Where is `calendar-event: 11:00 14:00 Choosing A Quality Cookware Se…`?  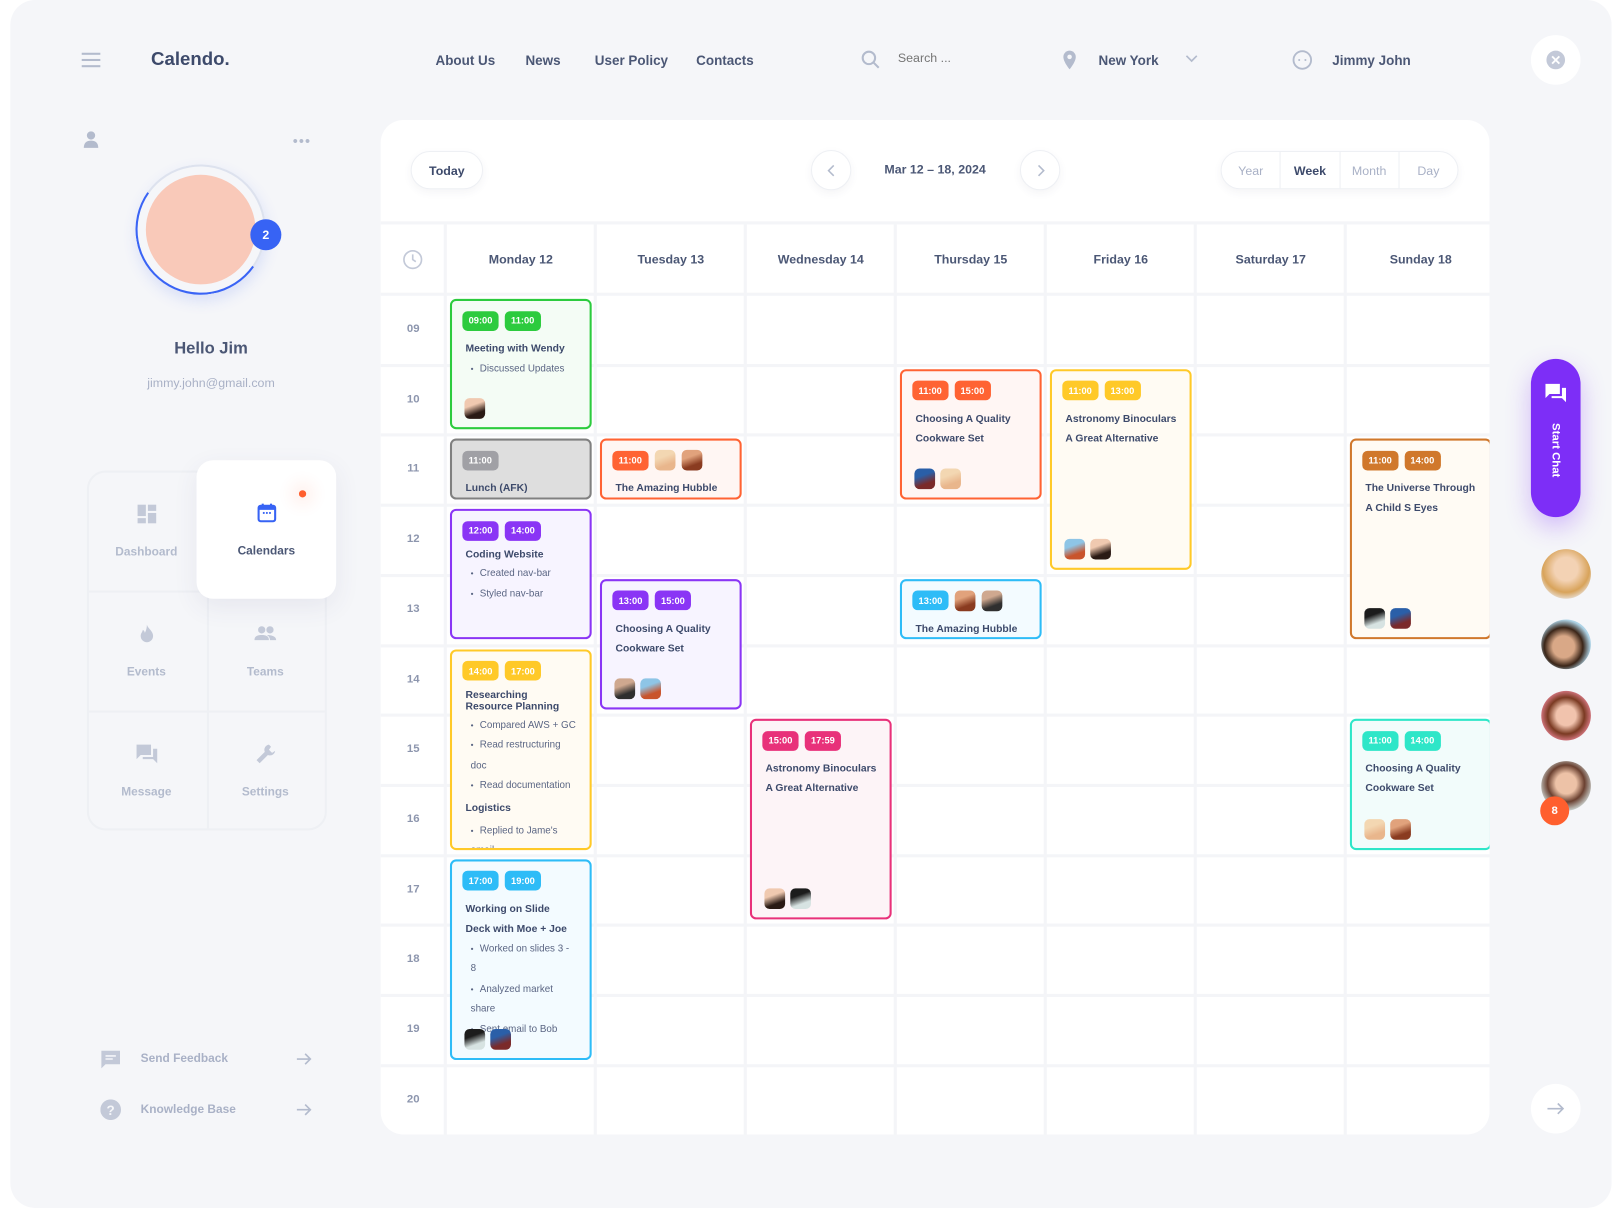
calendar-event: 11:00 14:00 Choosing A Quality Cookware Se… is located at coordinates (1419, 784).